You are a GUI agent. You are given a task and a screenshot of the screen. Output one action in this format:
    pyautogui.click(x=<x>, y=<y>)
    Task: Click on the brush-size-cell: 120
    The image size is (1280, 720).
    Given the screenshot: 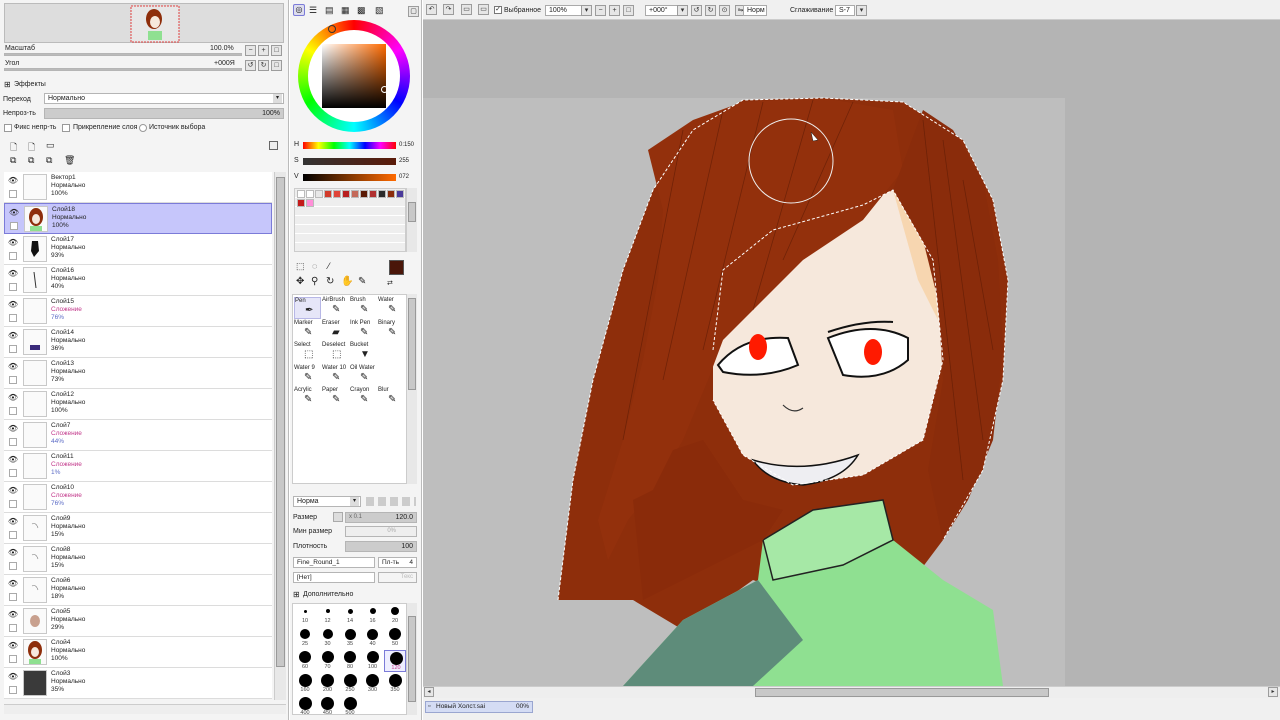 What is the action you would take?
    pyautogui.click(x=395, y=661)
    